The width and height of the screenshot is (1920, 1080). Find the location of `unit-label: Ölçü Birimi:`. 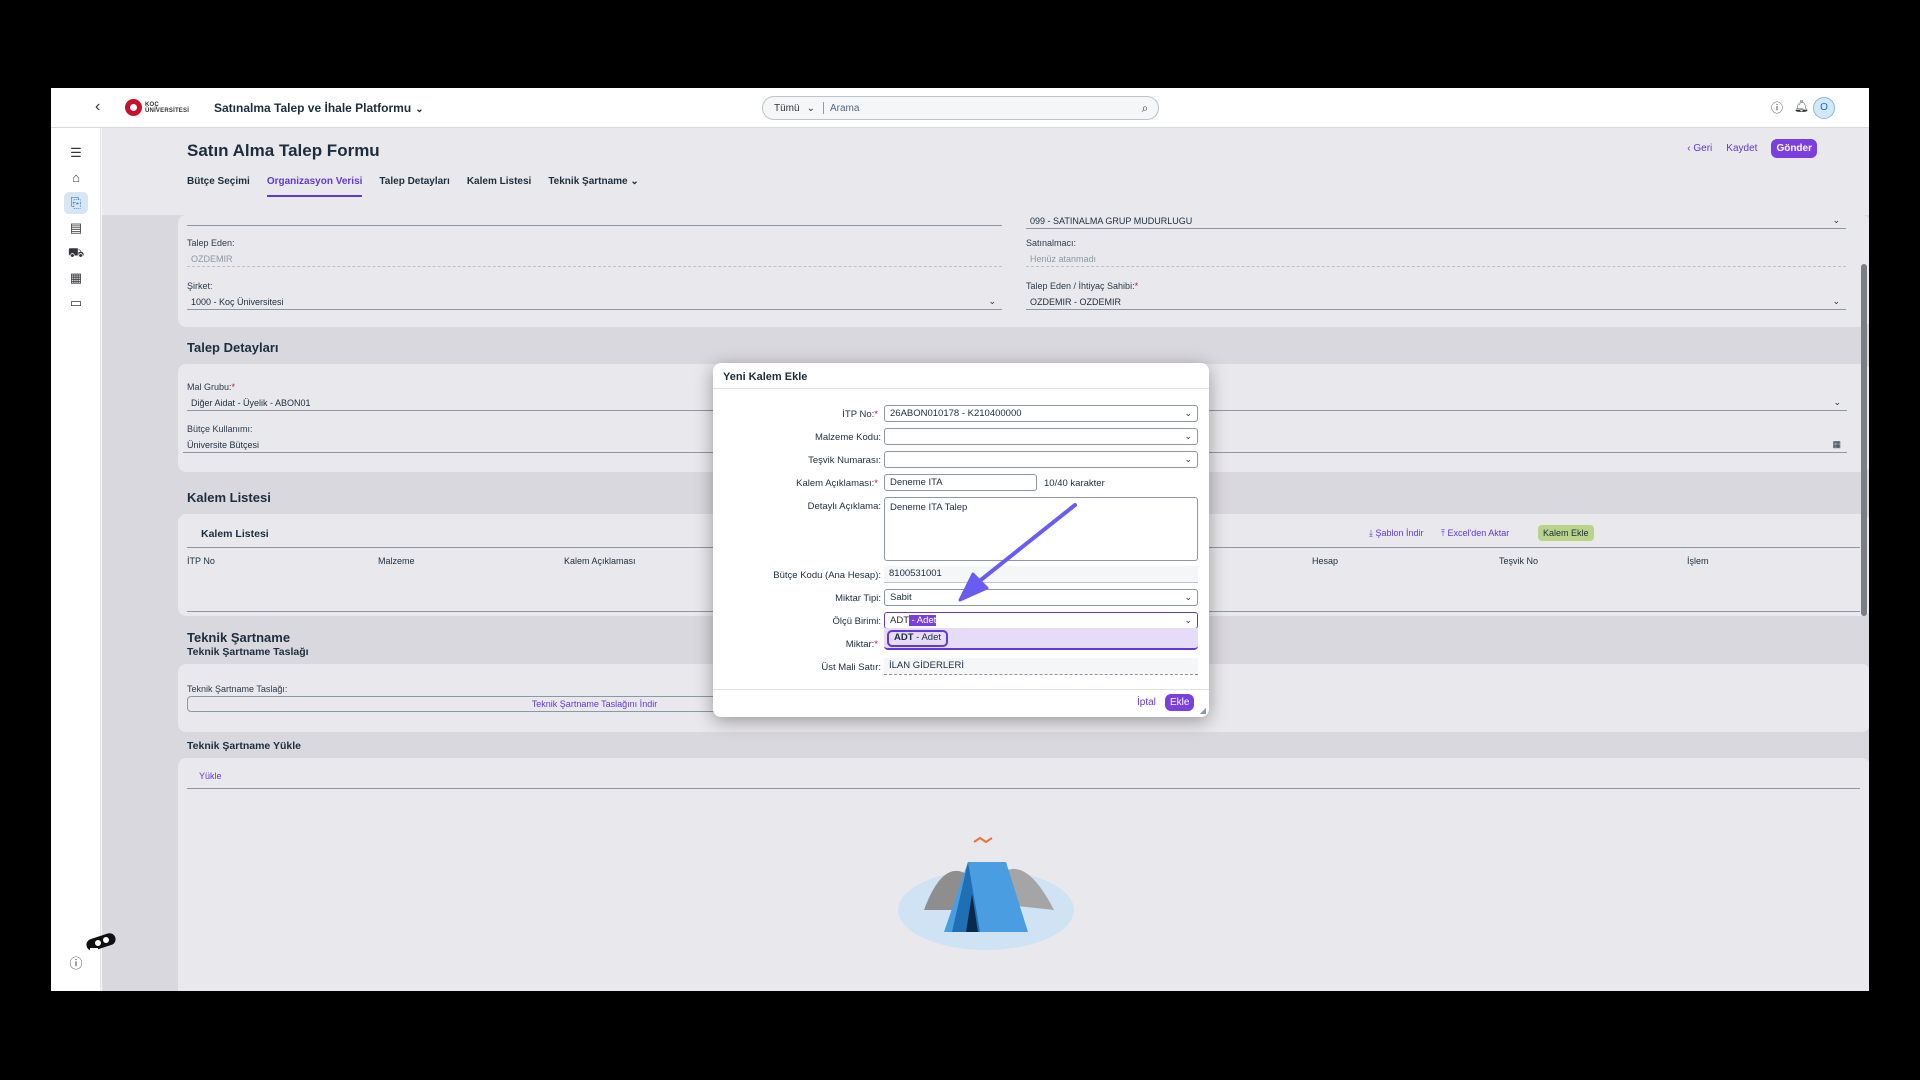

unit-label: Ölçü Birimi: is located at coordinates (856, 621).